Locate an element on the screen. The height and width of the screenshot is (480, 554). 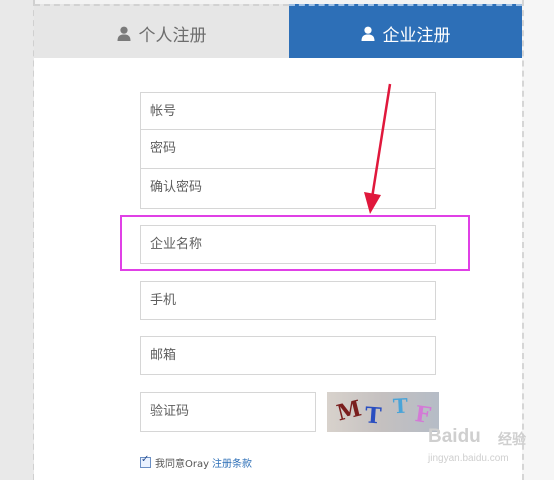
company-name-highlight-box is located at coordinates (295, 243).